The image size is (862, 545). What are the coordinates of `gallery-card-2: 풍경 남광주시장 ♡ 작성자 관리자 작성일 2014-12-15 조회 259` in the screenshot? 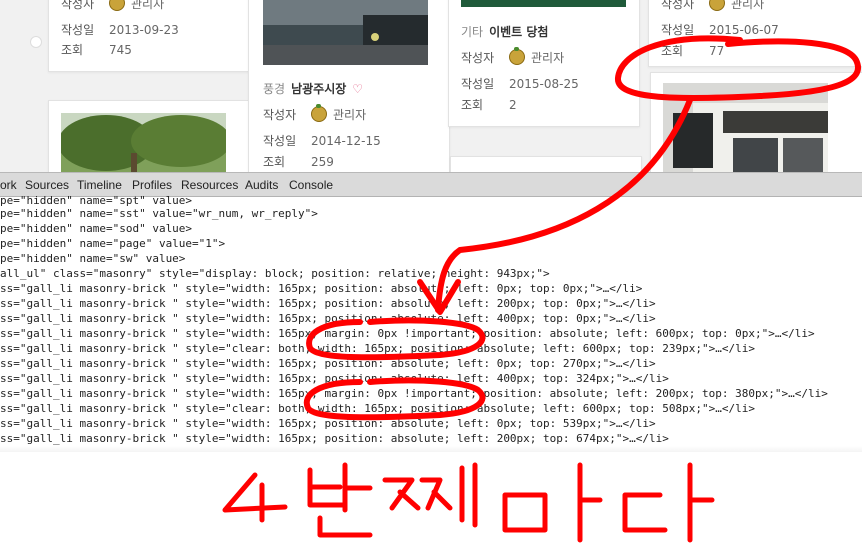 It's located at (349, 86).